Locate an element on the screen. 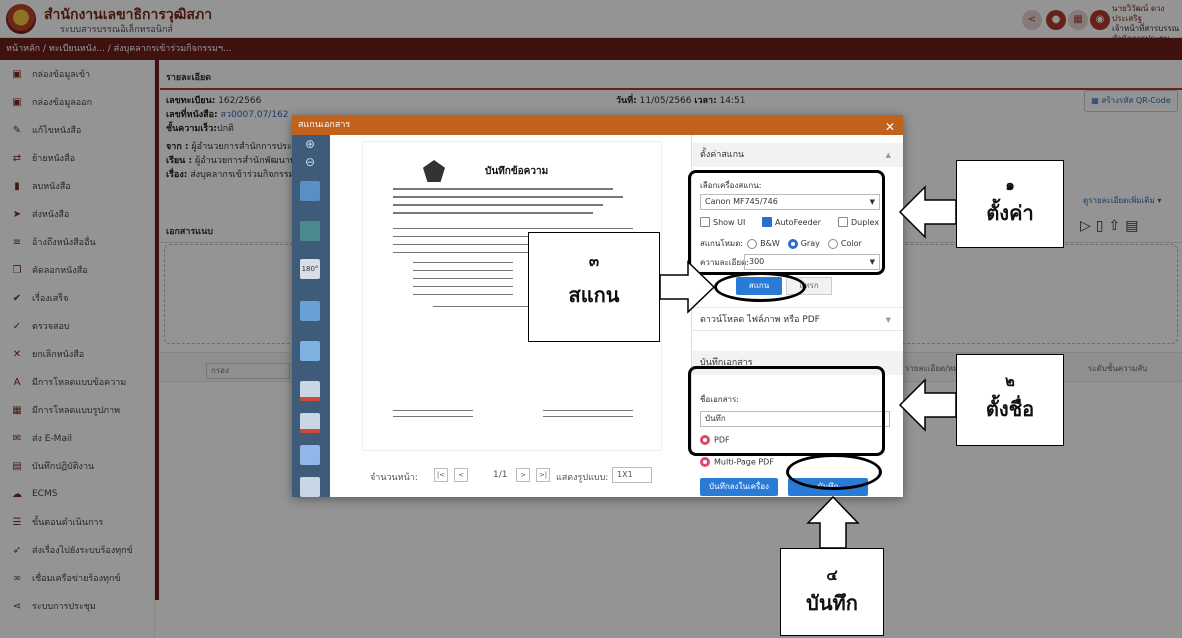 The width and height of the screenshot is (1182, 638). annotation-step-1: ๑ ตั้งค่า is located at coordinates (1010, 204).